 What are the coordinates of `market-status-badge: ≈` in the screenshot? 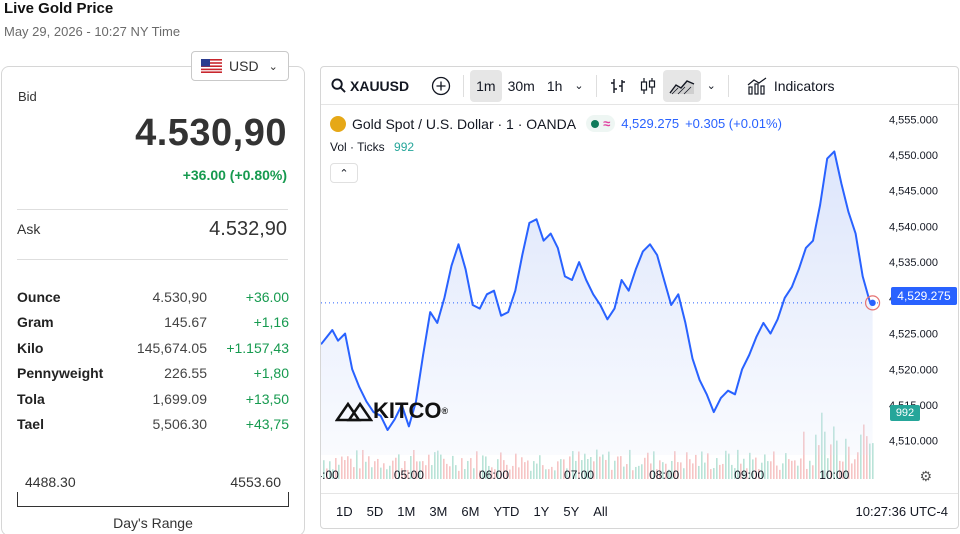 It's located at (601, 123).